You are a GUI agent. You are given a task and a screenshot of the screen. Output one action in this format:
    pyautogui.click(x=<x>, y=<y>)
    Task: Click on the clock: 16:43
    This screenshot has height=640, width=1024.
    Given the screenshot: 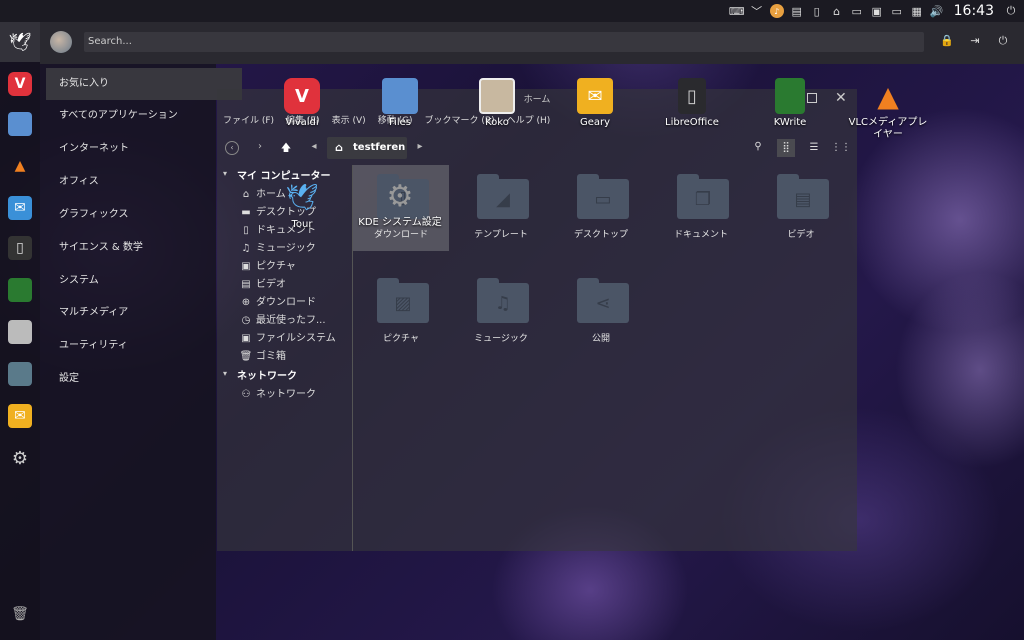 What is the action you would take?
    pyautogui.click(x=974, y=11)
    